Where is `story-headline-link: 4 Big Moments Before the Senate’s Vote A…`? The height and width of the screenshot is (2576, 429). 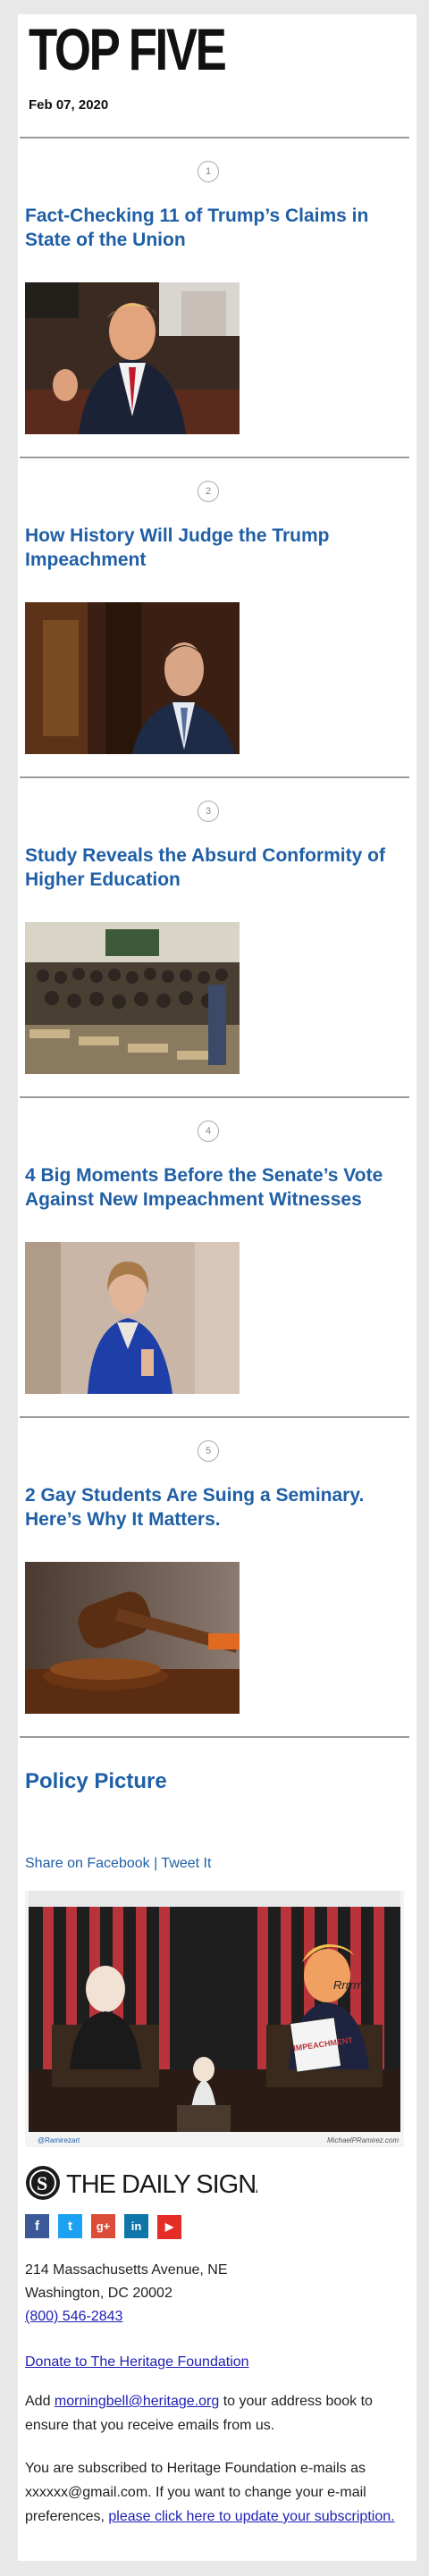
story-headline-link: 4 Big Moments Before the Senate’s Vote A… is located at coordinates (208, 1188).